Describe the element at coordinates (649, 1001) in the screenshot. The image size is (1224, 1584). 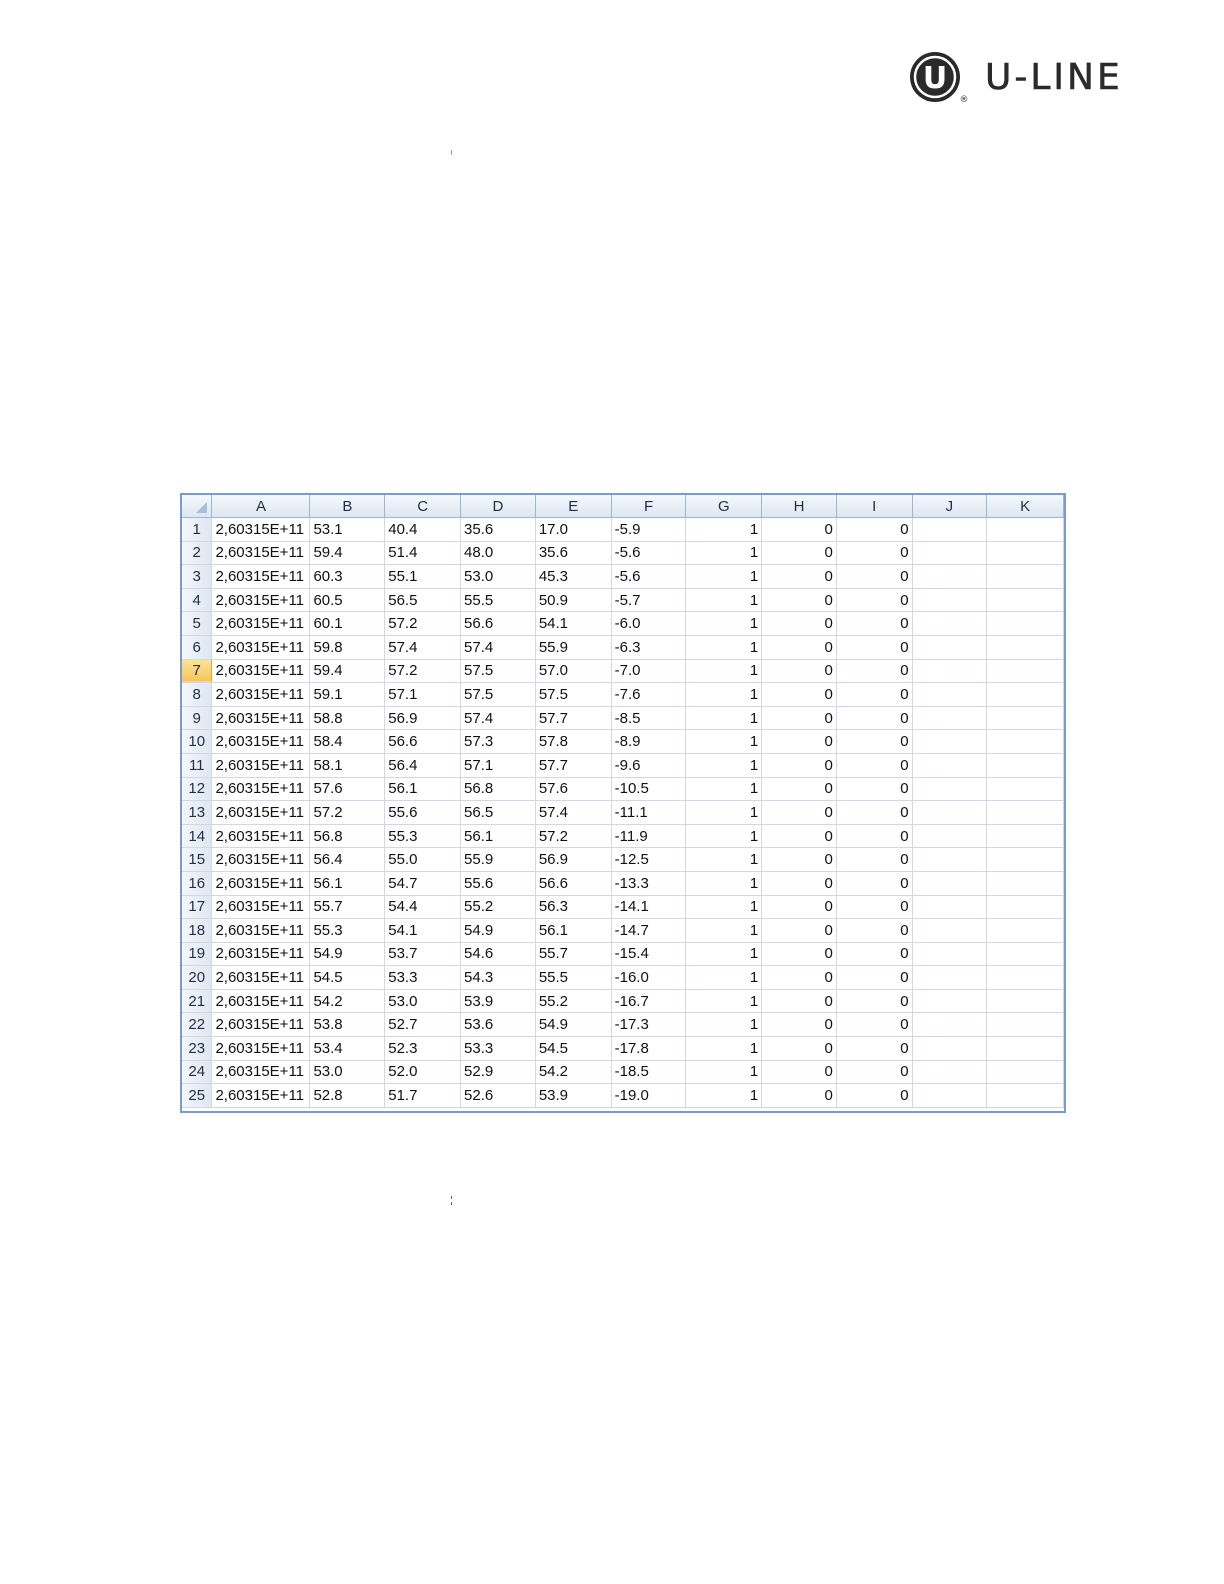
I see `cell-f: -16.7` at that location.